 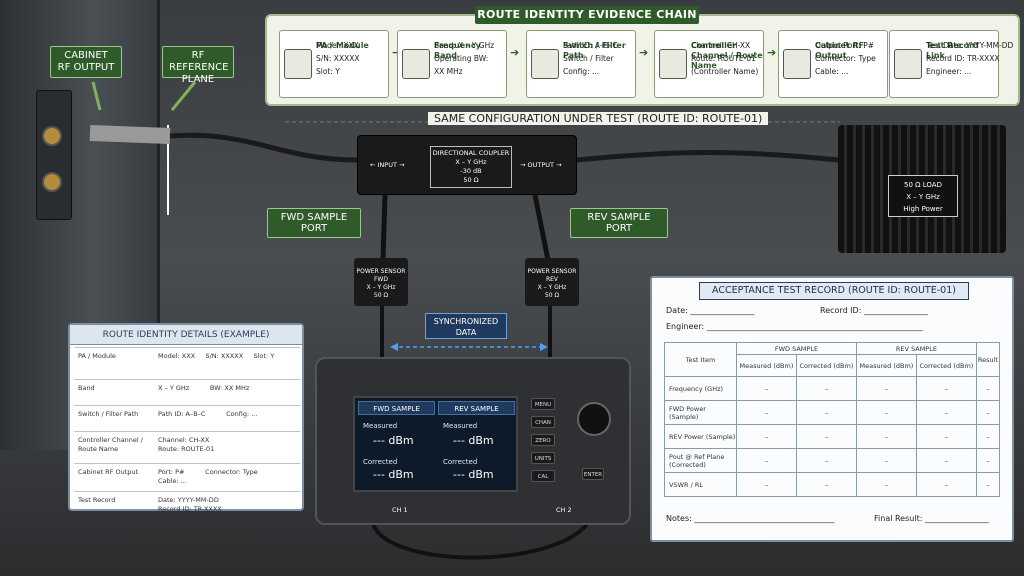 I want to click on table-row: REV Power (Sample) – – – – –, so click(x=832, y=436).